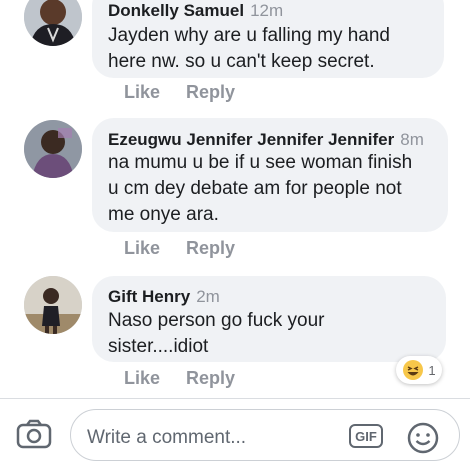 The image size is (470, 461). I want to click on reaction-count: 1, so click(432, 370).